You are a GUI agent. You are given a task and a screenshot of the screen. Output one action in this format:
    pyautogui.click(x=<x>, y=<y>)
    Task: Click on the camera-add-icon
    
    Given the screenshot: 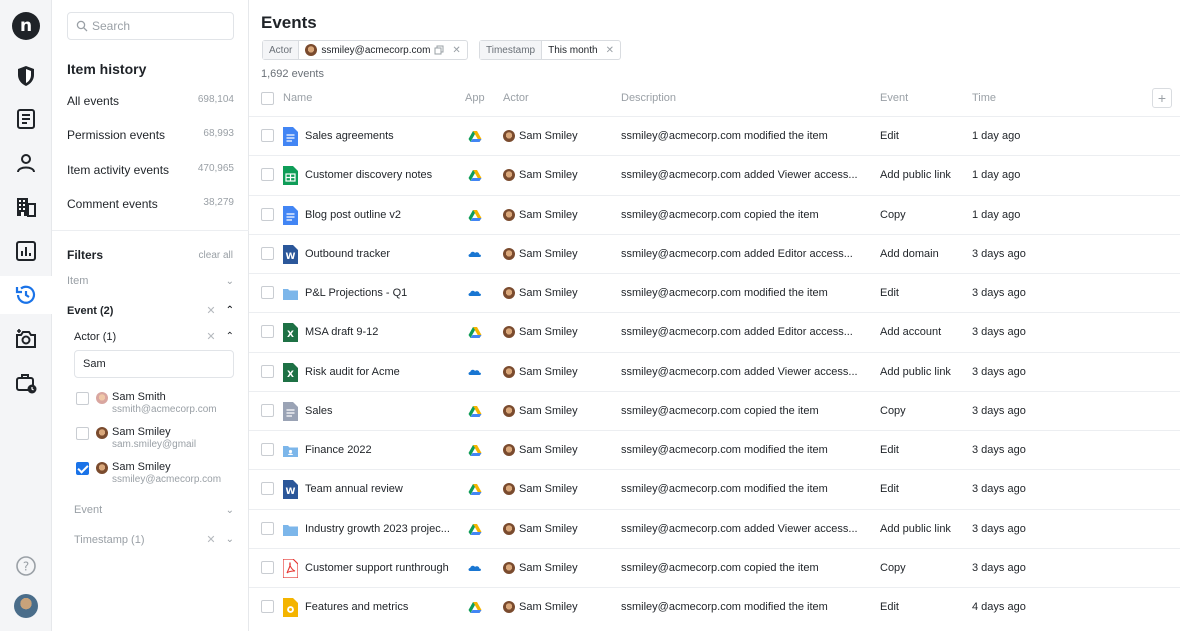 What is the action you would take?
    pyautogui.click(x=26, y=339)
    